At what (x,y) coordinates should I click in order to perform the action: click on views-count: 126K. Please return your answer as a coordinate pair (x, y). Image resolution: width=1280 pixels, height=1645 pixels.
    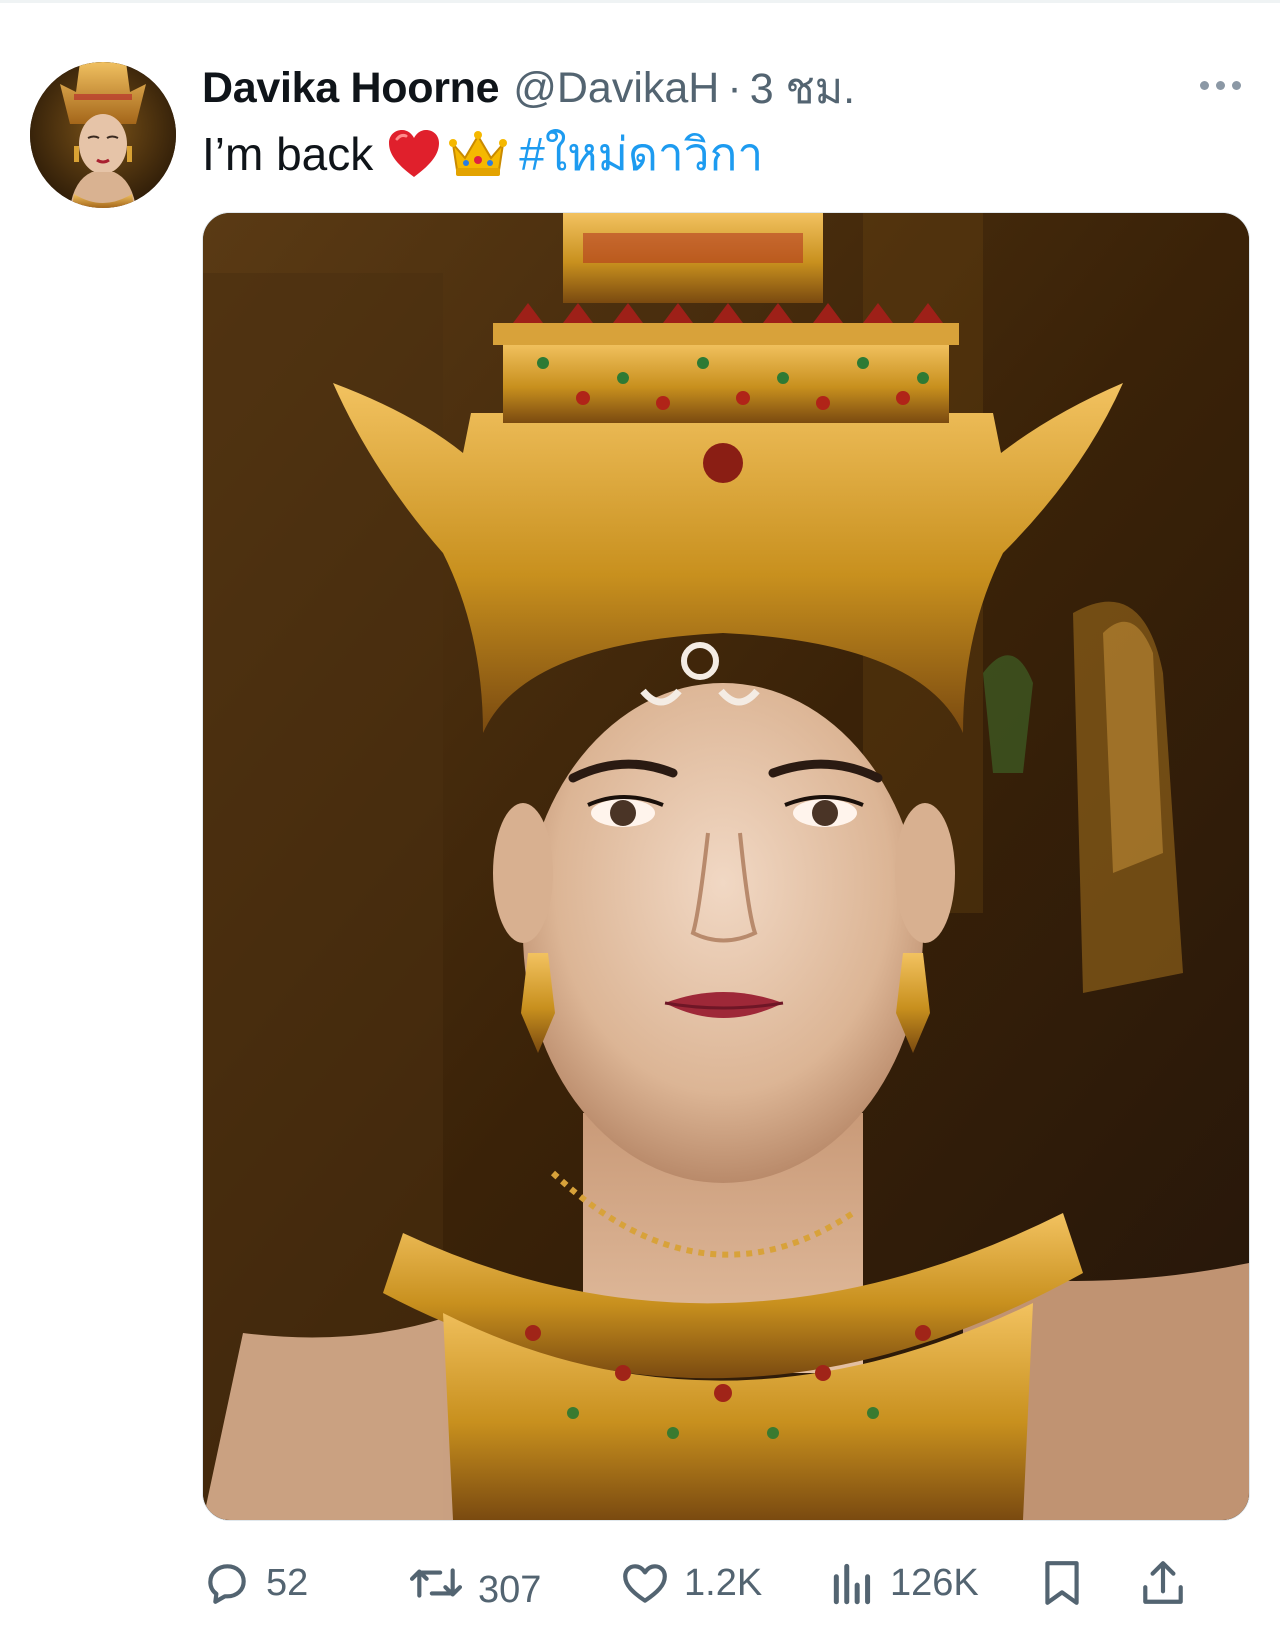
    Looking at the image, I should click on (934, 1582).